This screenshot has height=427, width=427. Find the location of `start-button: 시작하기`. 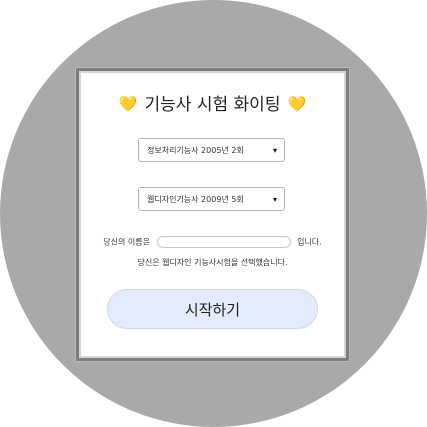

start-button: 시작하기 is located at coordinates (212, 309).